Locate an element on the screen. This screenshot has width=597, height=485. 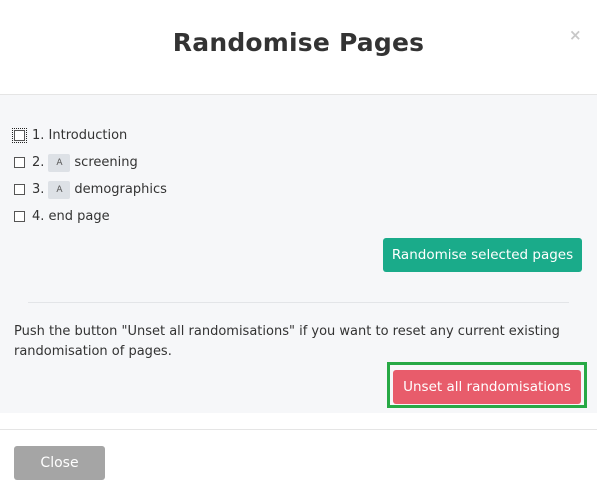
page-item: 3. A demographics is located at coordinates (90, 189).